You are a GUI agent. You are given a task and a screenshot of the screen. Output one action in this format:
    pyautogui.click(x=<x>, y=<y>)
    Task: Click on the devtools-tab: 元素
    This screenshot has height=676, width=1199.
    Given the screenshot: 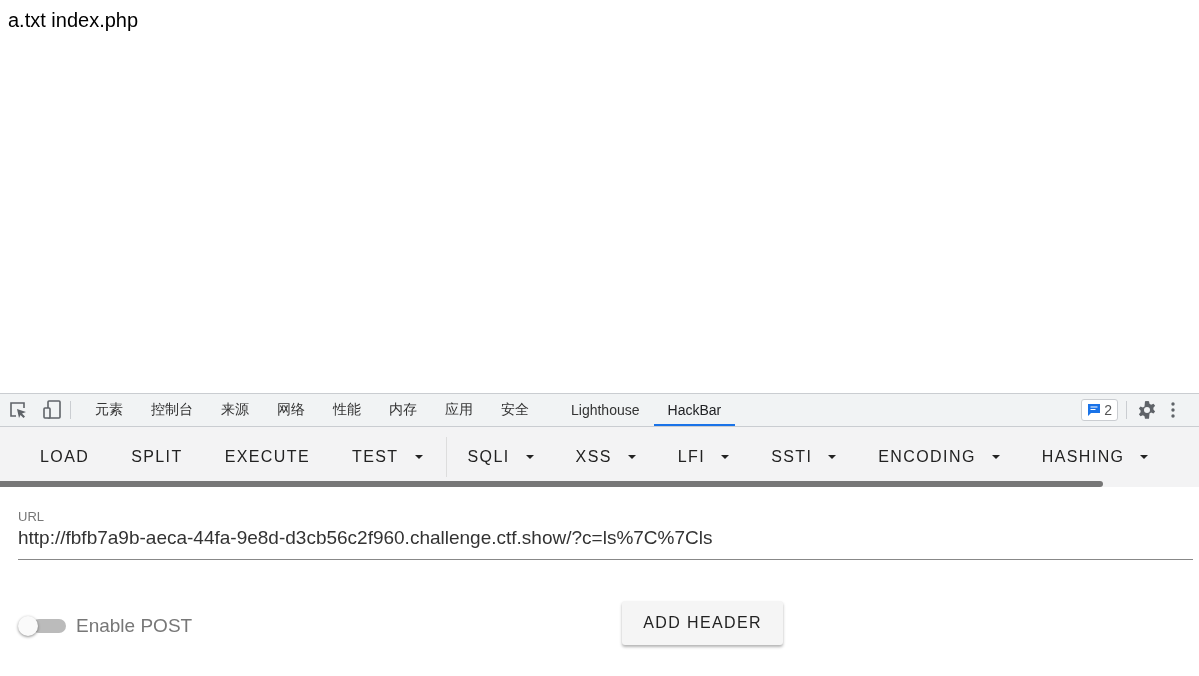 What is the action you would take?
    pyautogui.click(x=109, y=411)
    